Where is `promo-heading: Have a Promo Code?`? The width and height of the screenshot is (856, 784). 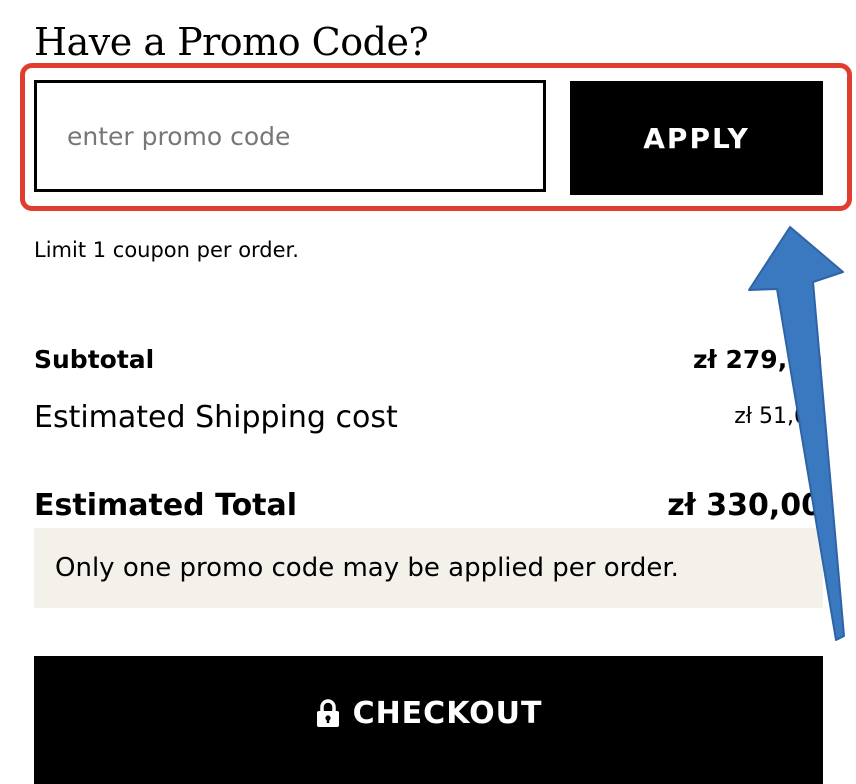
promo-heading: Have a Promo Code? is located at coordinates (231, 42).